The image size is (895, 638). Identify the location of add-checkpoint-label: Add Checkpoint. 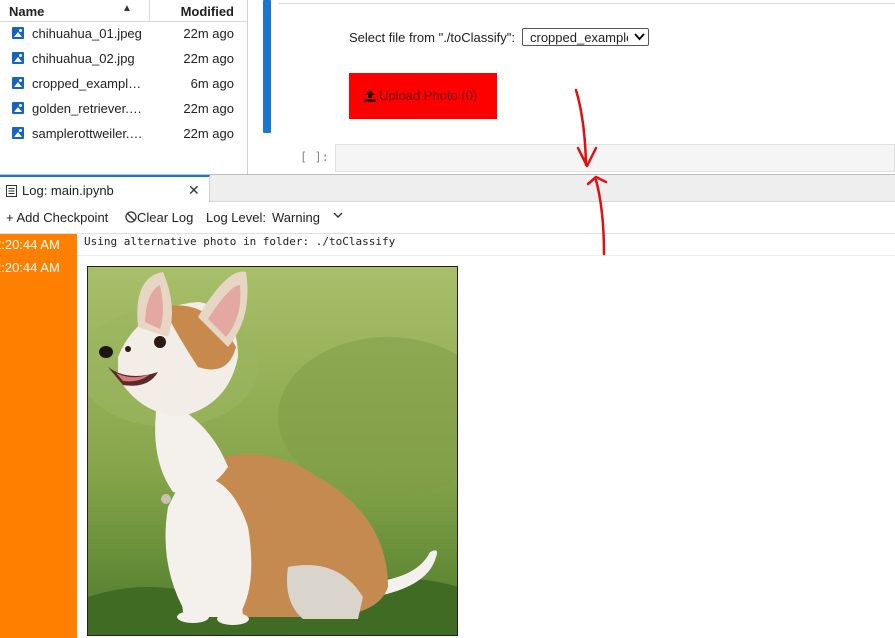
(62, 217).